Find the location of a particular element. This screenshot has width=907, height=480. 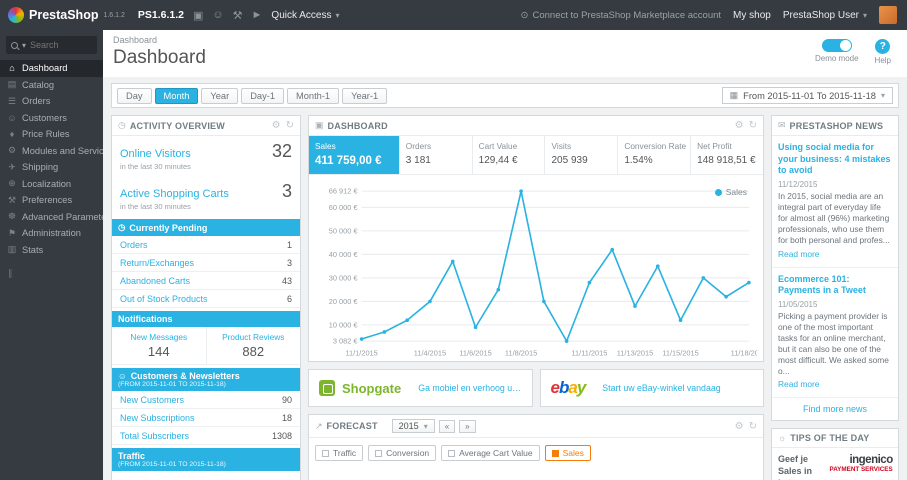

sidebar-item-orders: ☰ Orders is located at coordinates (51, 101).